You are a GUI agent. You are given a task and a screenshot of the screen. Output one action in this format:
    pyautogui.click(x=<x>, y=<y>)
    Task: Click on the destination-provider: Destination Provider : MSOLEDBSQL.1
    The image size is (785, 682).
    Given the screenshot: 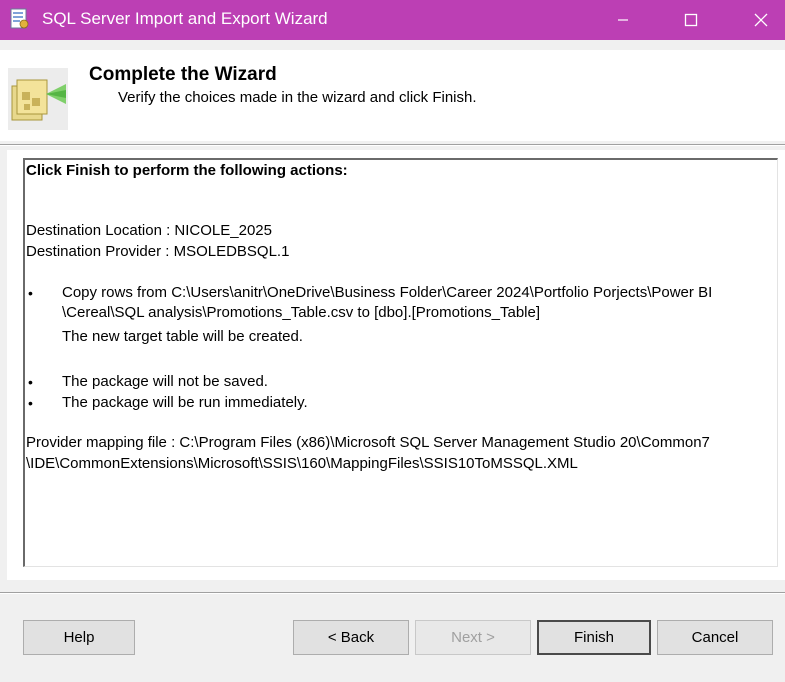 What is the action you would take?
    pyautogui.click(x=158, y=251)
    